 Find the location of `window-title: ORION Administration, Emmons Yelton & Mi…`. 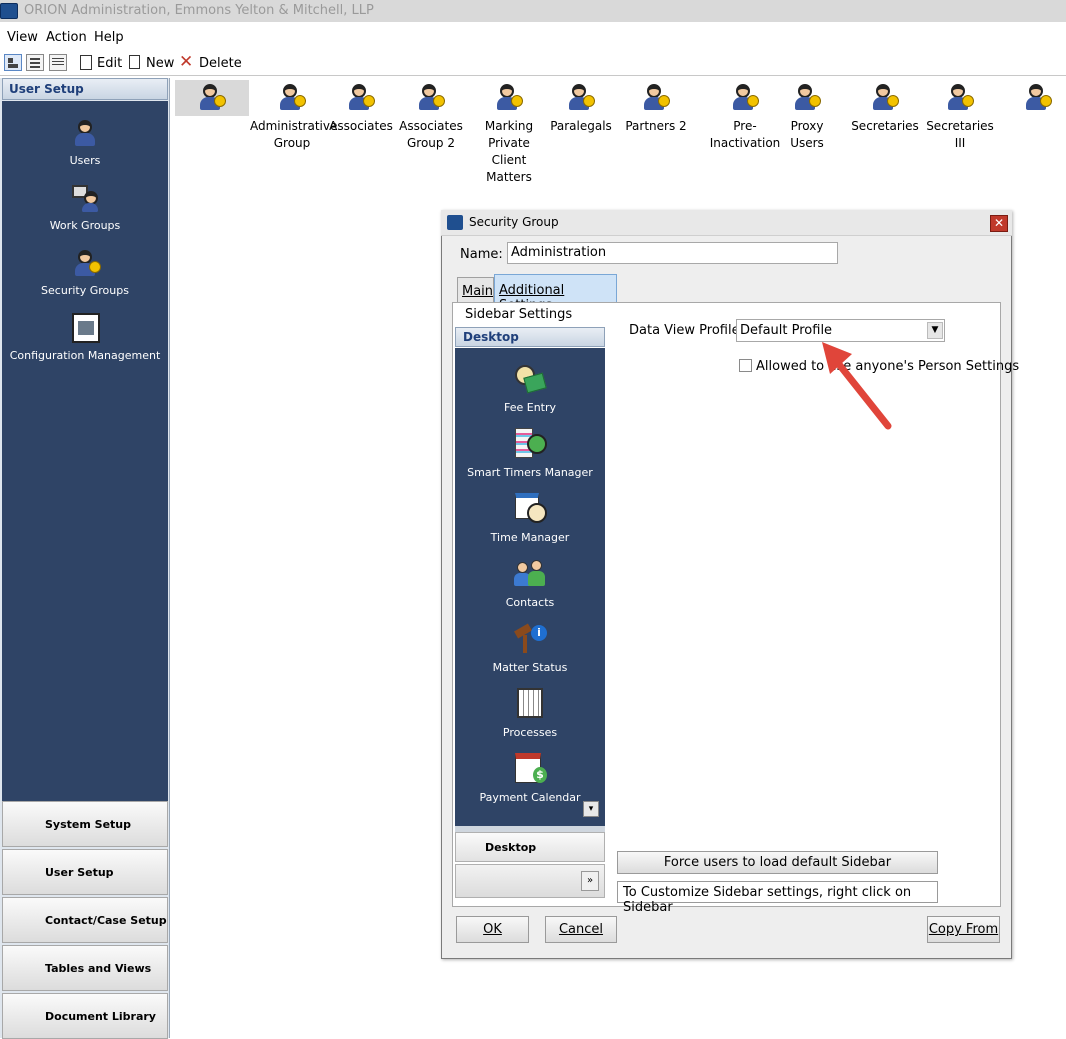

window-title: ORION Administration, Emmons Yelton & Mi… is located at coordinates (199, 10).